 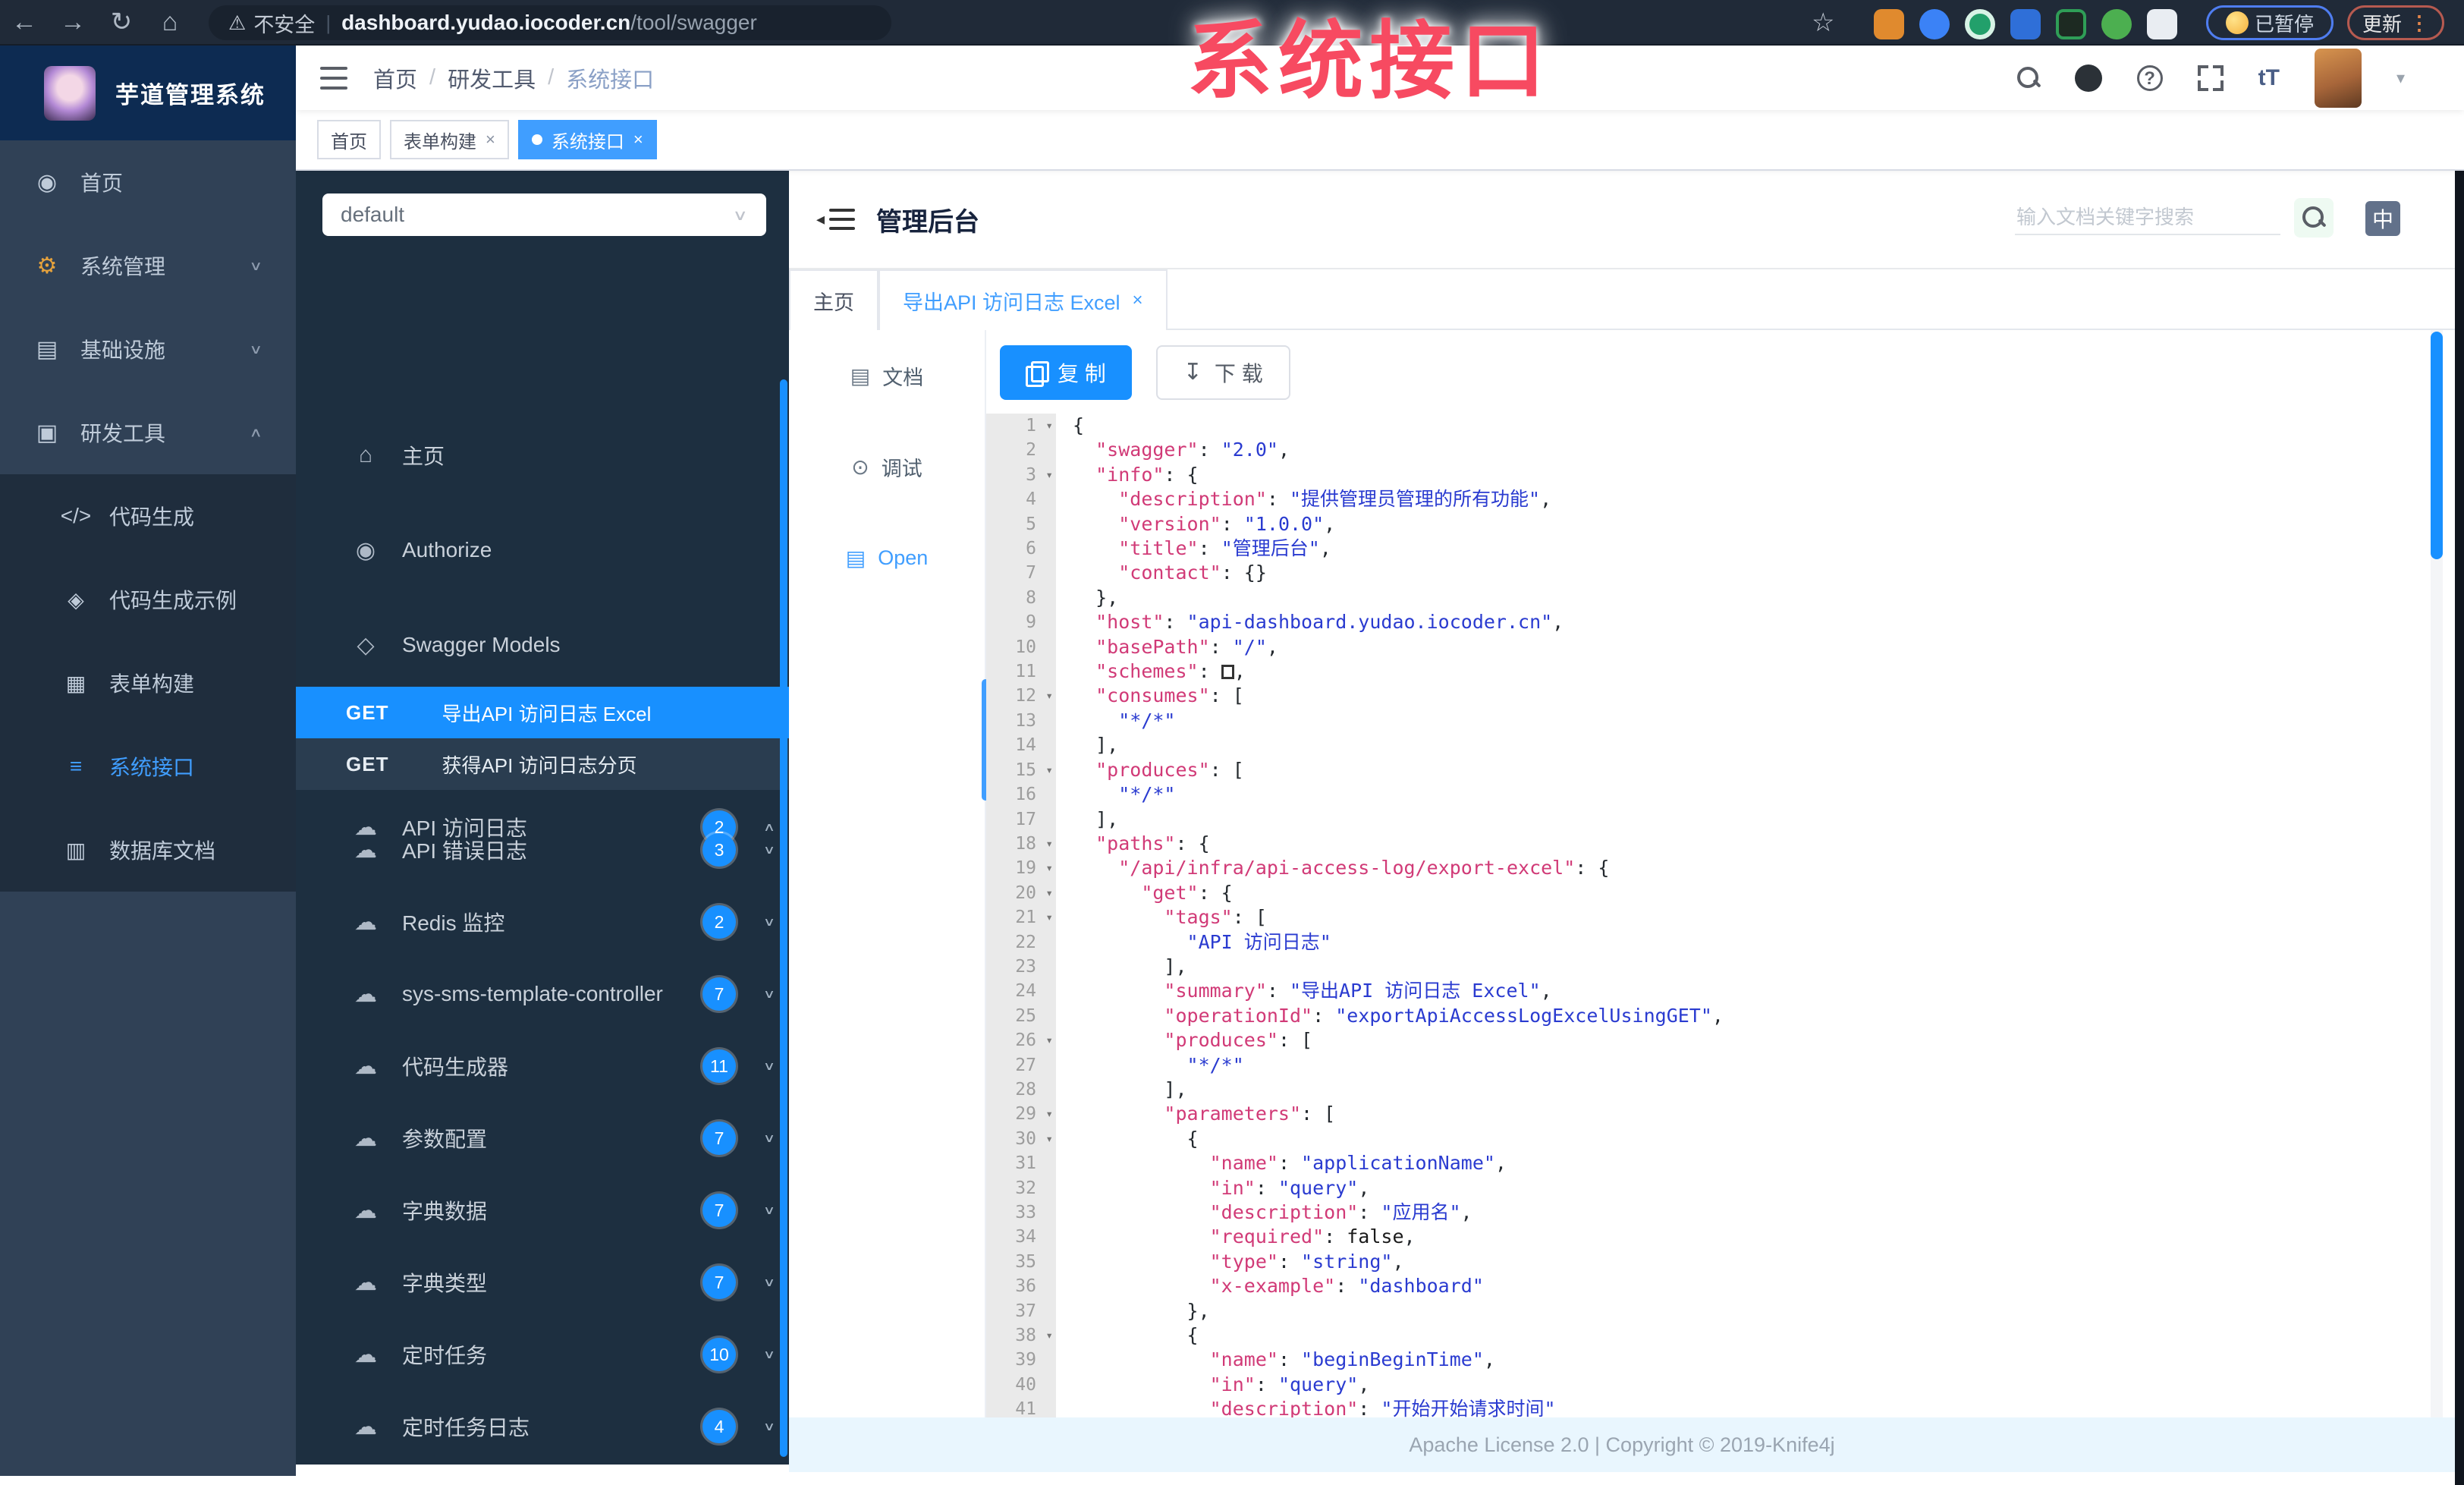 I want to click on rail-item-调试: ⊙ 调试, so click(x=887, y=466).